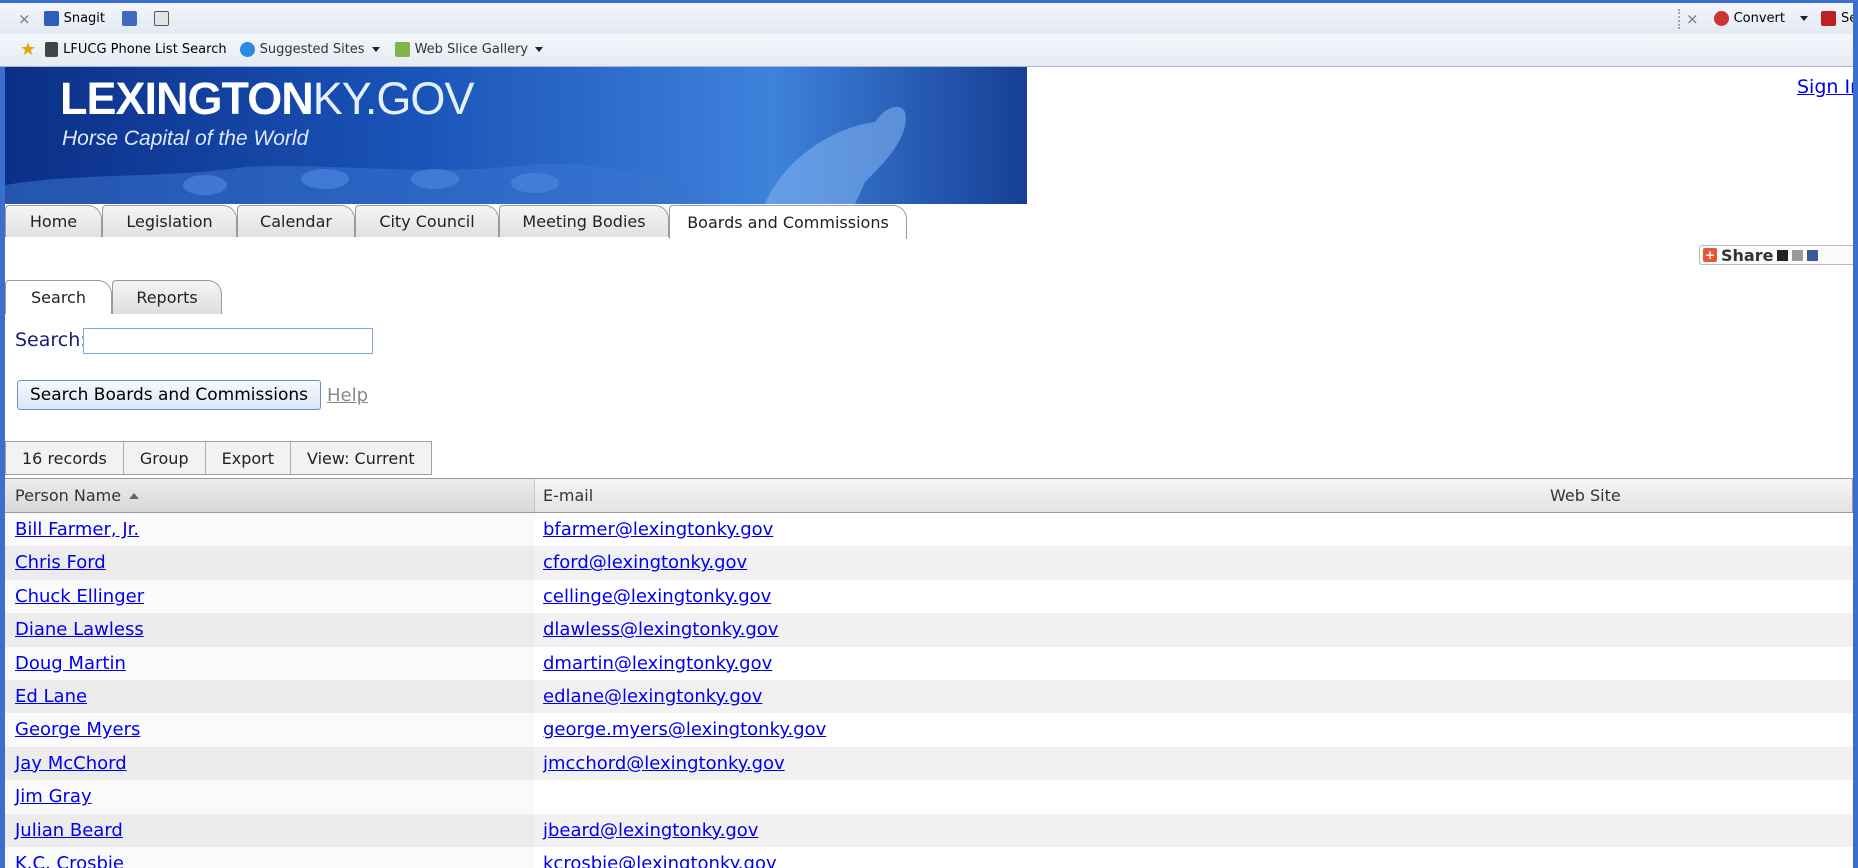 This screenshot has height=868, width=1858. I want to click on email-link: dmartin@lexingtonky.gov, so click(657, 663).